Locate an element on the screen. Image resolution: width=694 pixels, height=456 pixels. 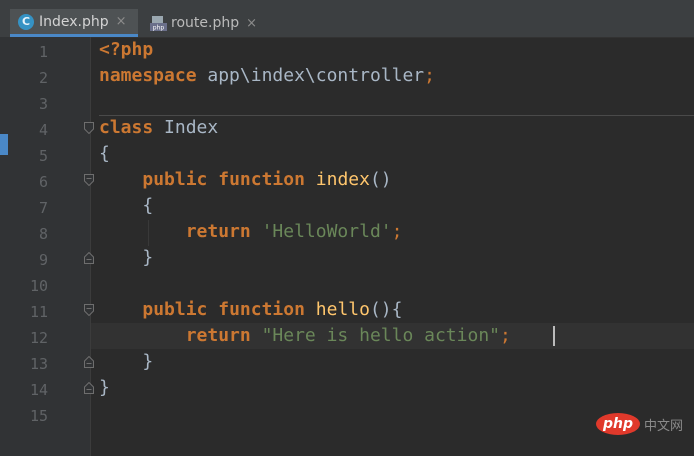
line-number: 6 is located at coordinates (43, 182).